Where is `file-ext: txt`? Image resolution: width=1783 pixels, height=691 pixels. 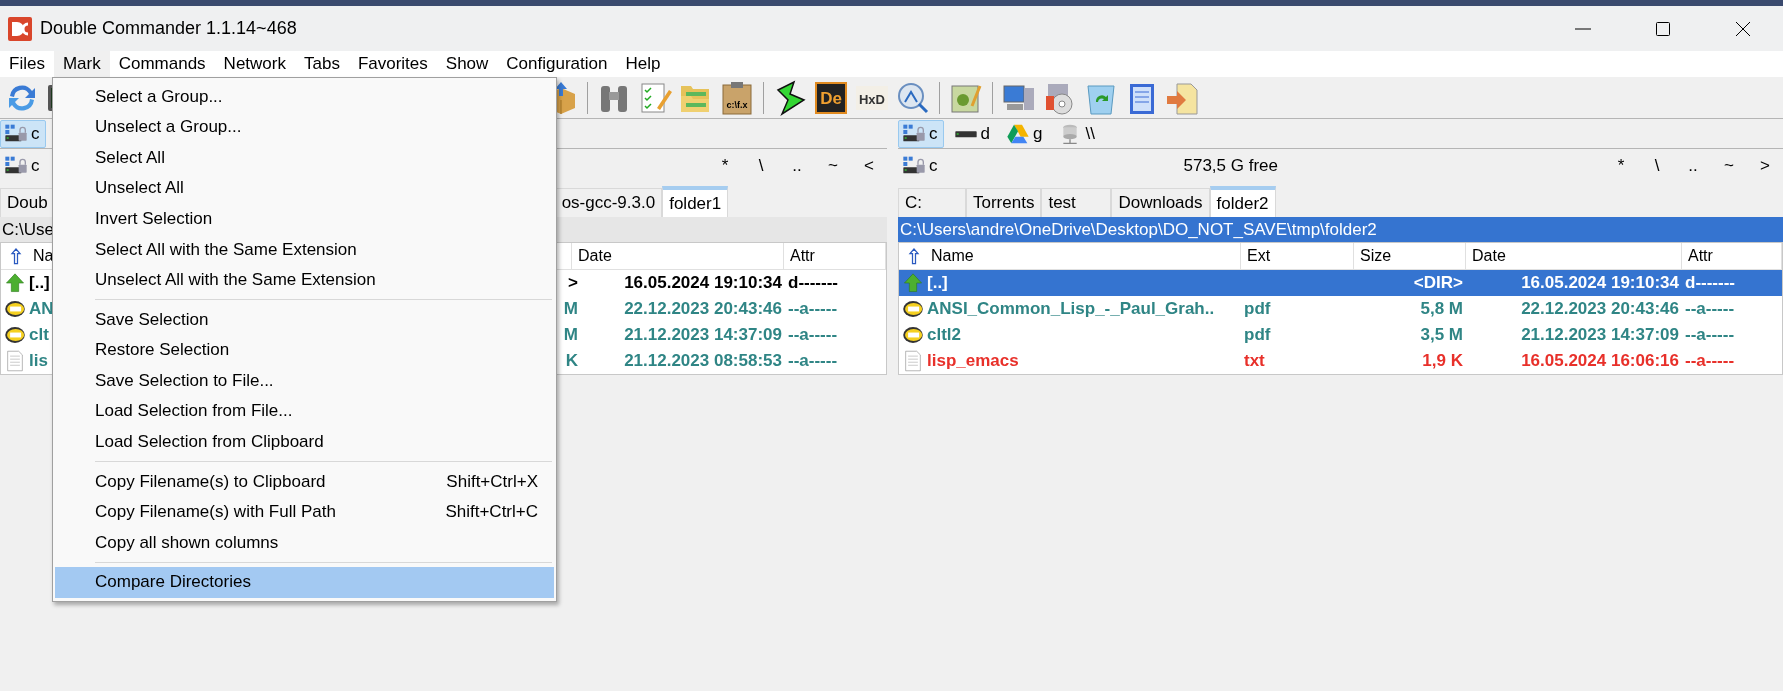
file-ext: txt is located at coordinates (1254, 361).